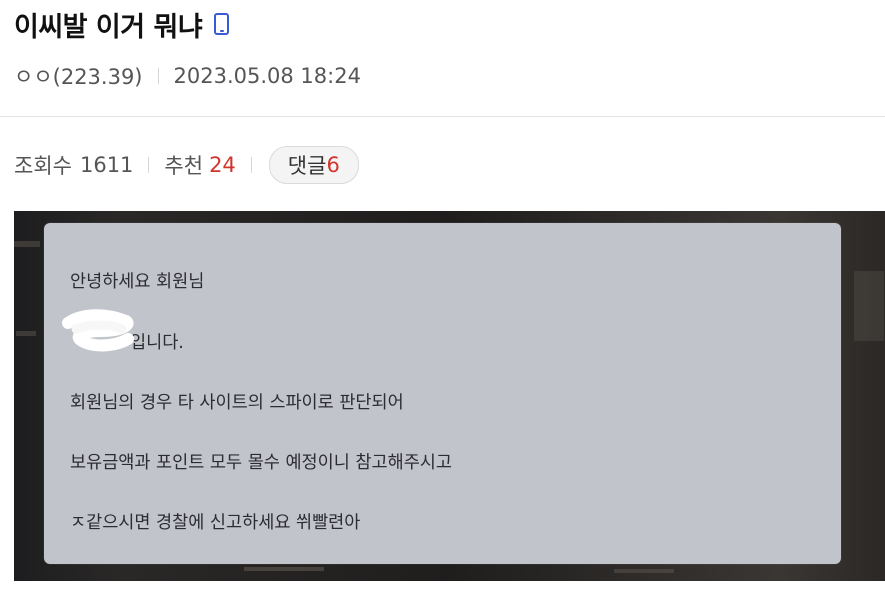 The width and height of the screenshot is (885, 591). I want to click on meta-separator, so click(158, 76).